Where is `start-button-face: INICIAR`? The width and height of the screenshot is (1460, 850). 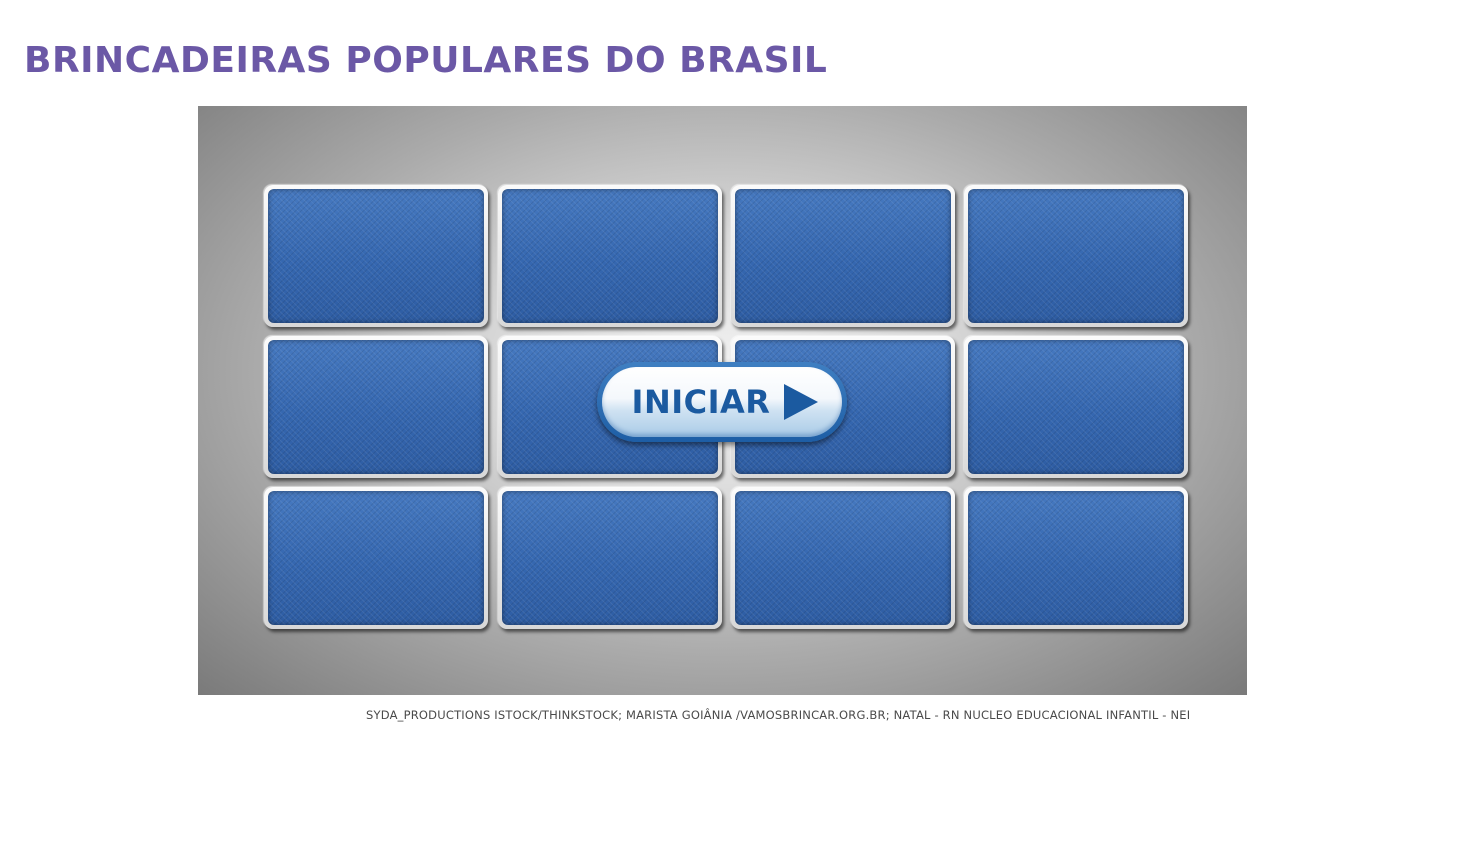 start-button-face: INICIAR is located at coordinates (722, 402).